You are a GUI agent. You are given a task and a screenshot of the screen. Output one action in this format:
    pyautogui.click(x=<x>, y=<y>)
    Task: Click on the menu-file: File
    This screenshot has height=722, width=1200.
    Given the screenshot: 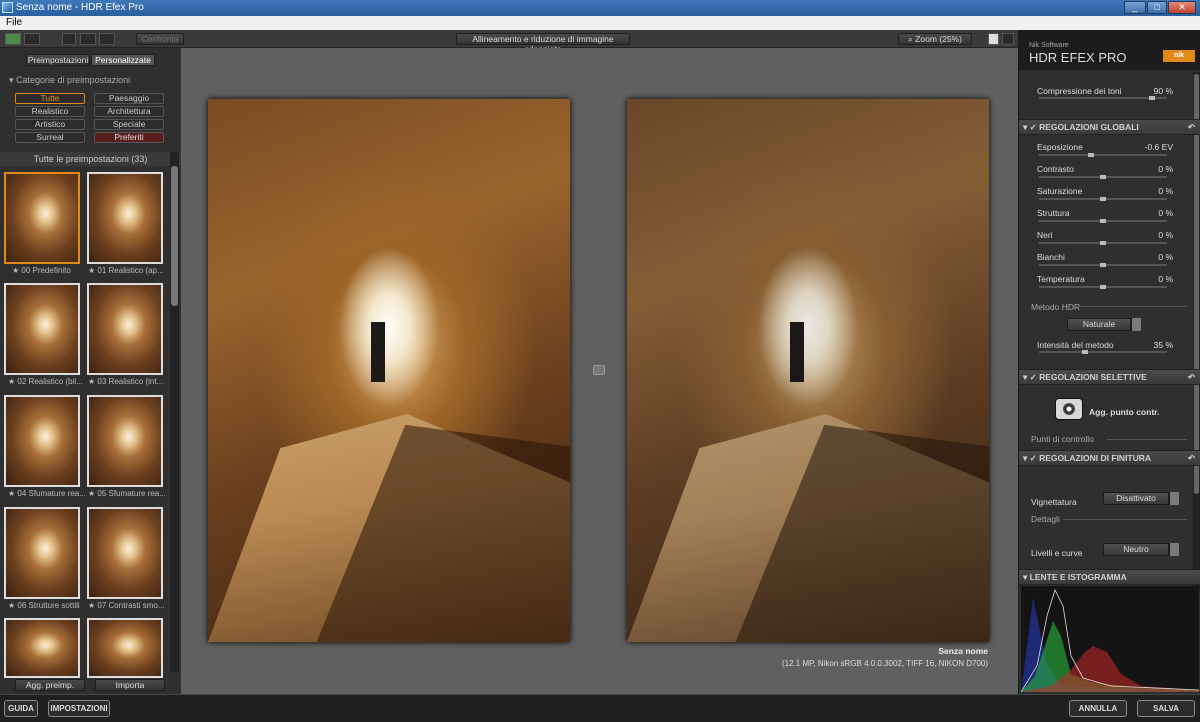 What is the action you would take?
    pyautogui.click(x=14, y=22)
    